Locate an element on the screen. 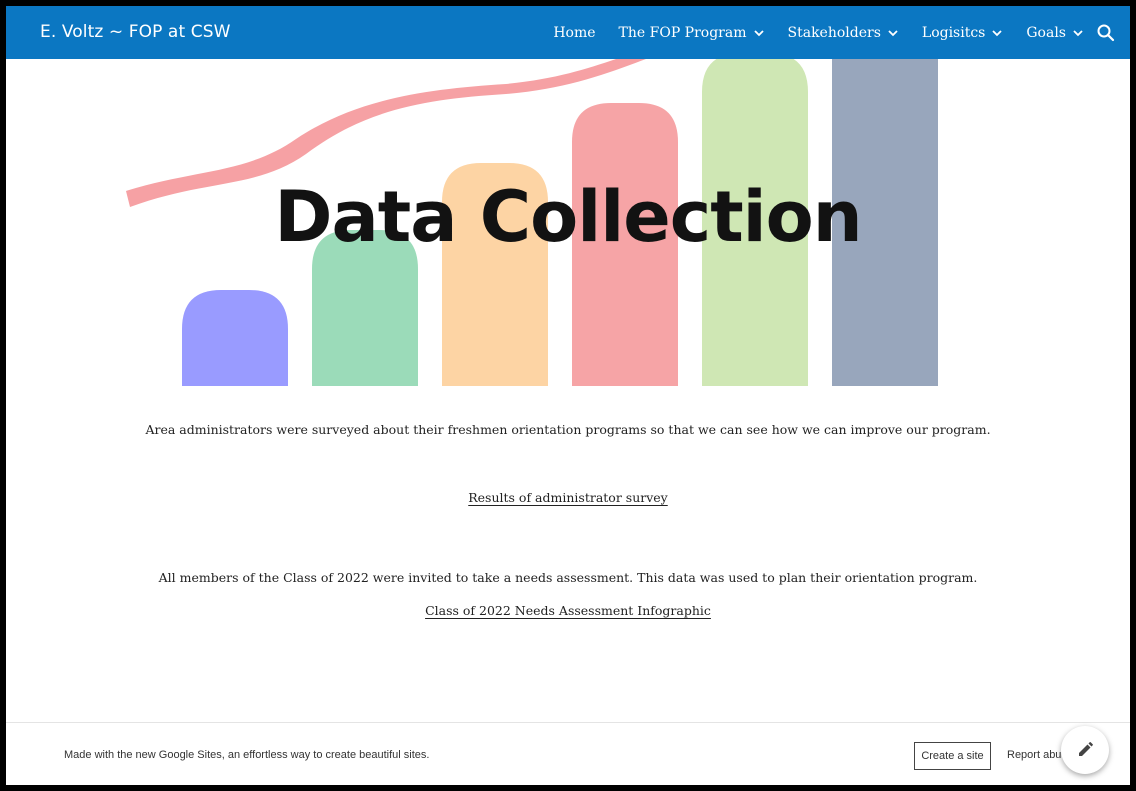 The height and width of the screenshot is (791, 1136). nav-label-goals: Goals is located at coordinates (1046, 32).